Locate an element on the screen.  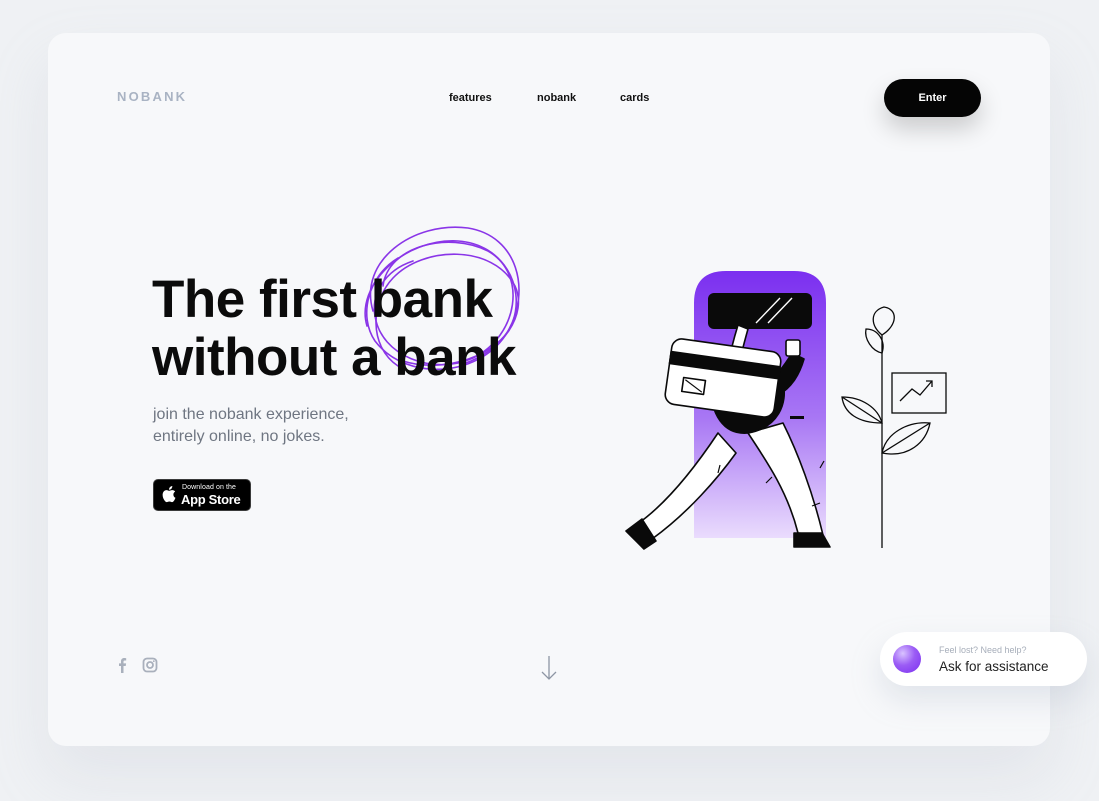
assistance-widget: Feel lost? Need help? Ask for assistance is located at coordinates (983, 659).